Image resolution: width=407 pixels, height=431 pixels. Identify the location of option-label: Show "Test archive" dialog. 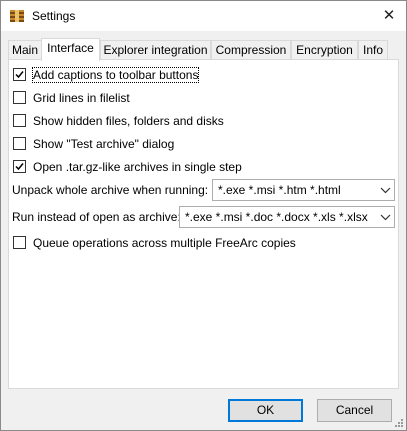
(104, 144).